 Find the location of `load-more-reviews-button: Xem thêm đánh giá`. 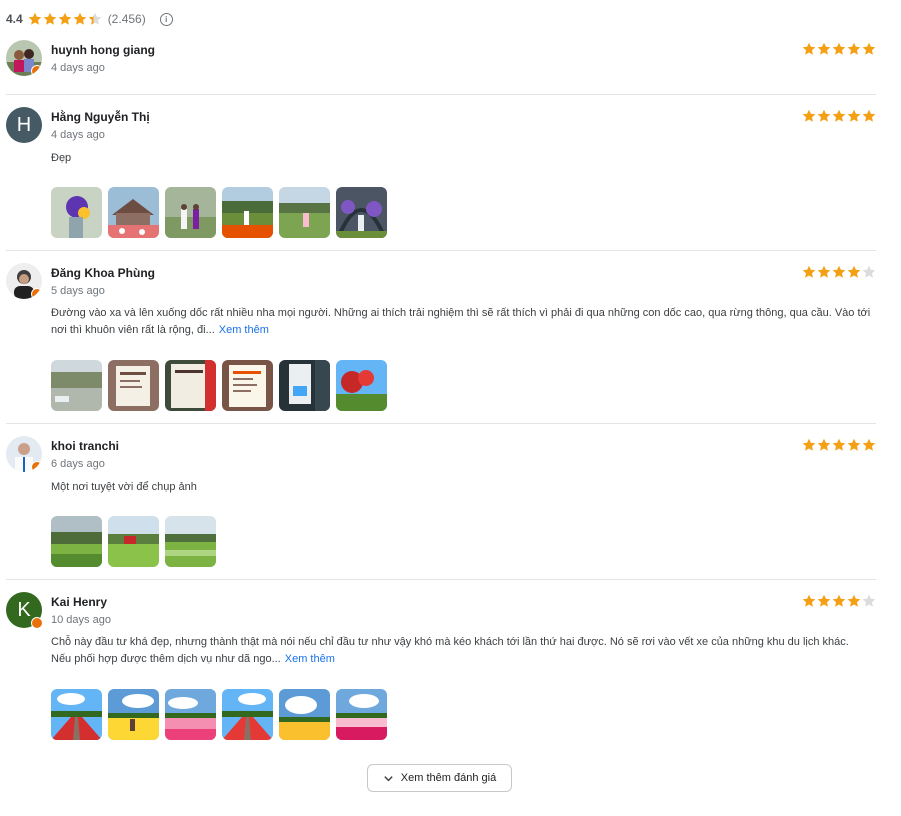

load-more-reviews-button: Xem thêm đánh giá is located at coordinates (439, 778).